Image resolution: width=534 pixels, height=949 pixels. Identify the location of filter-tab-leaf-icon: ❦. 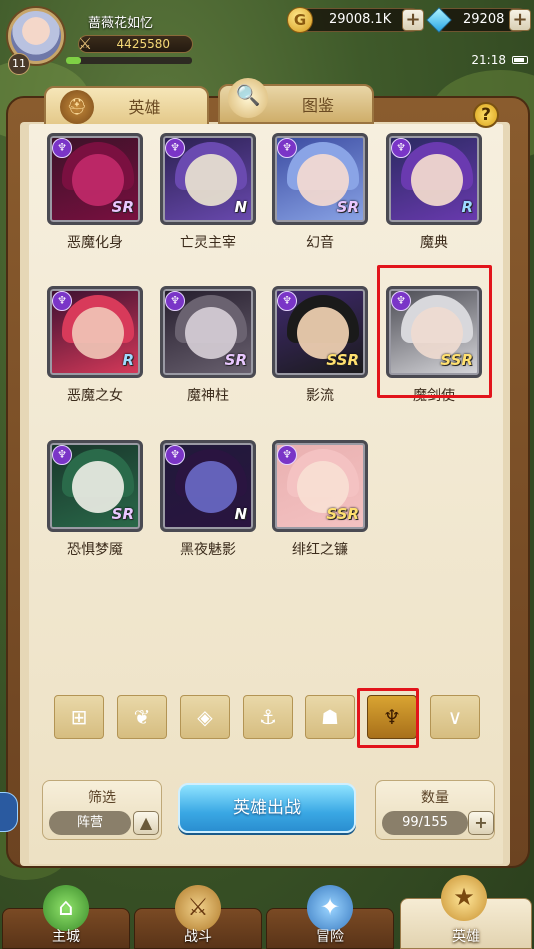
(142, 717).